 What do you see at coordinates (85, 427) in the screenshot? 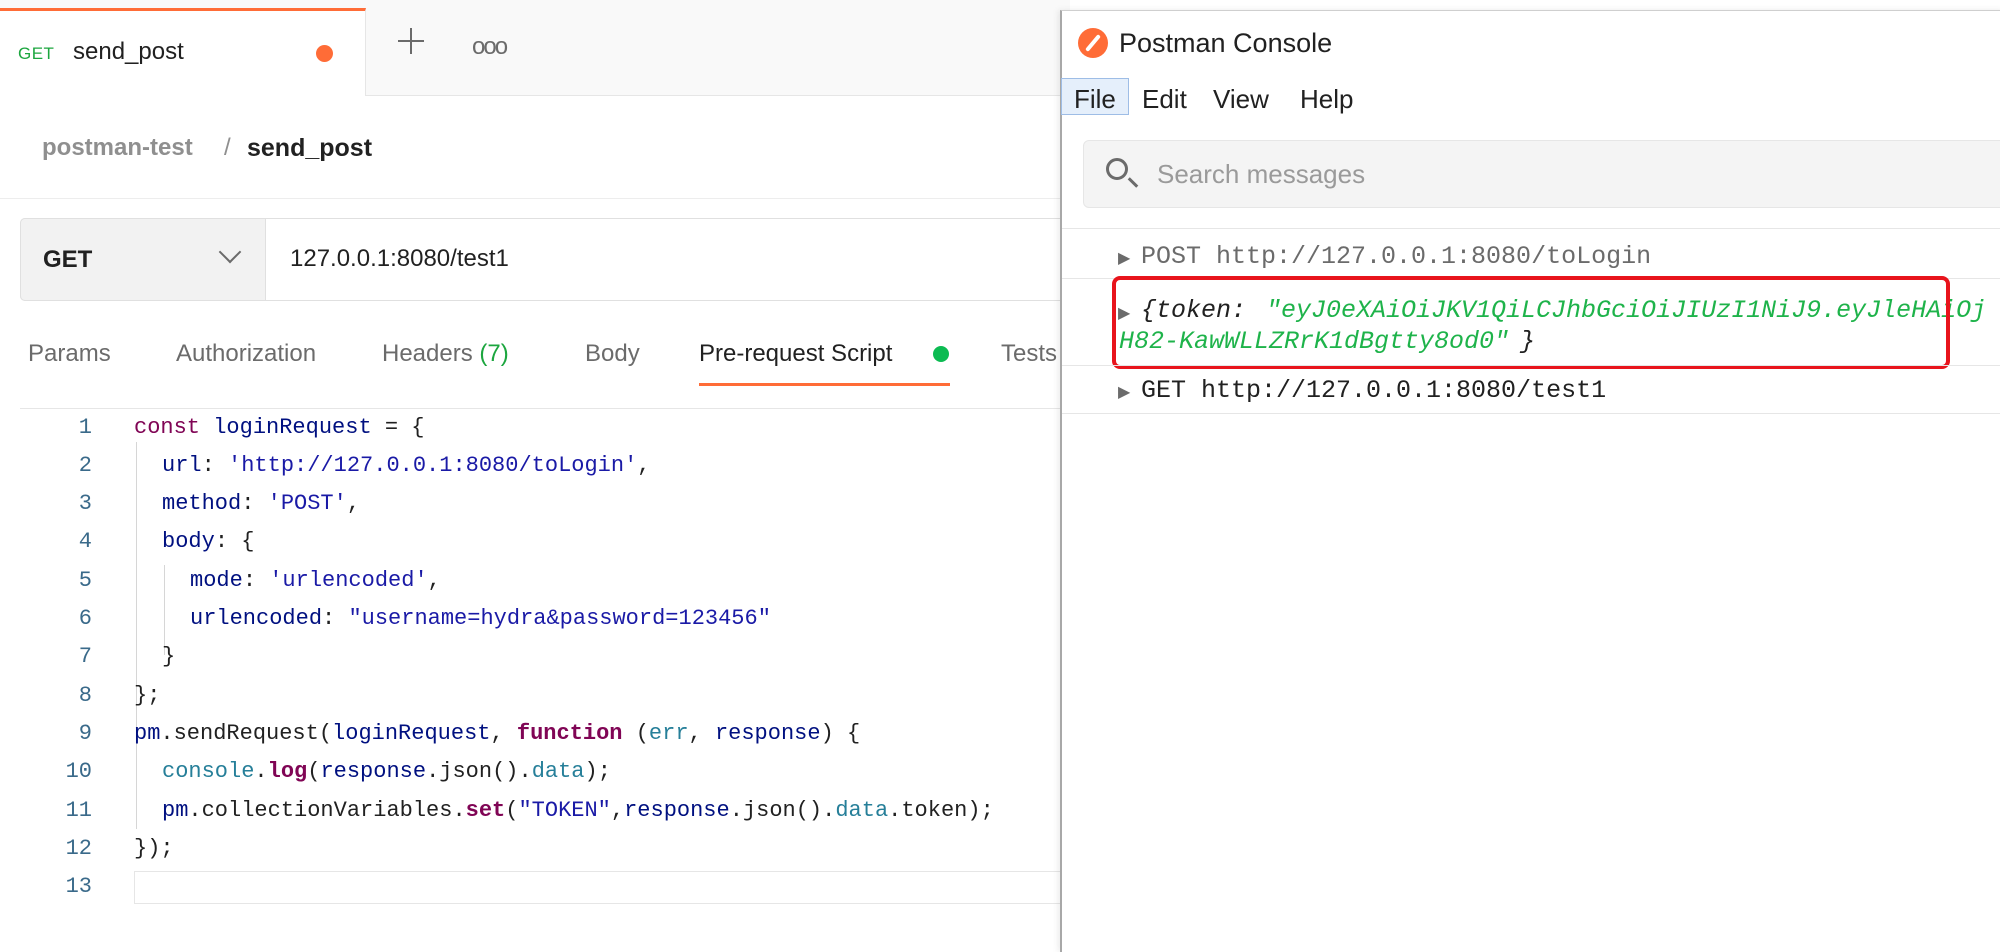
I see `line-number: 1` at bounding box center [85, 427].